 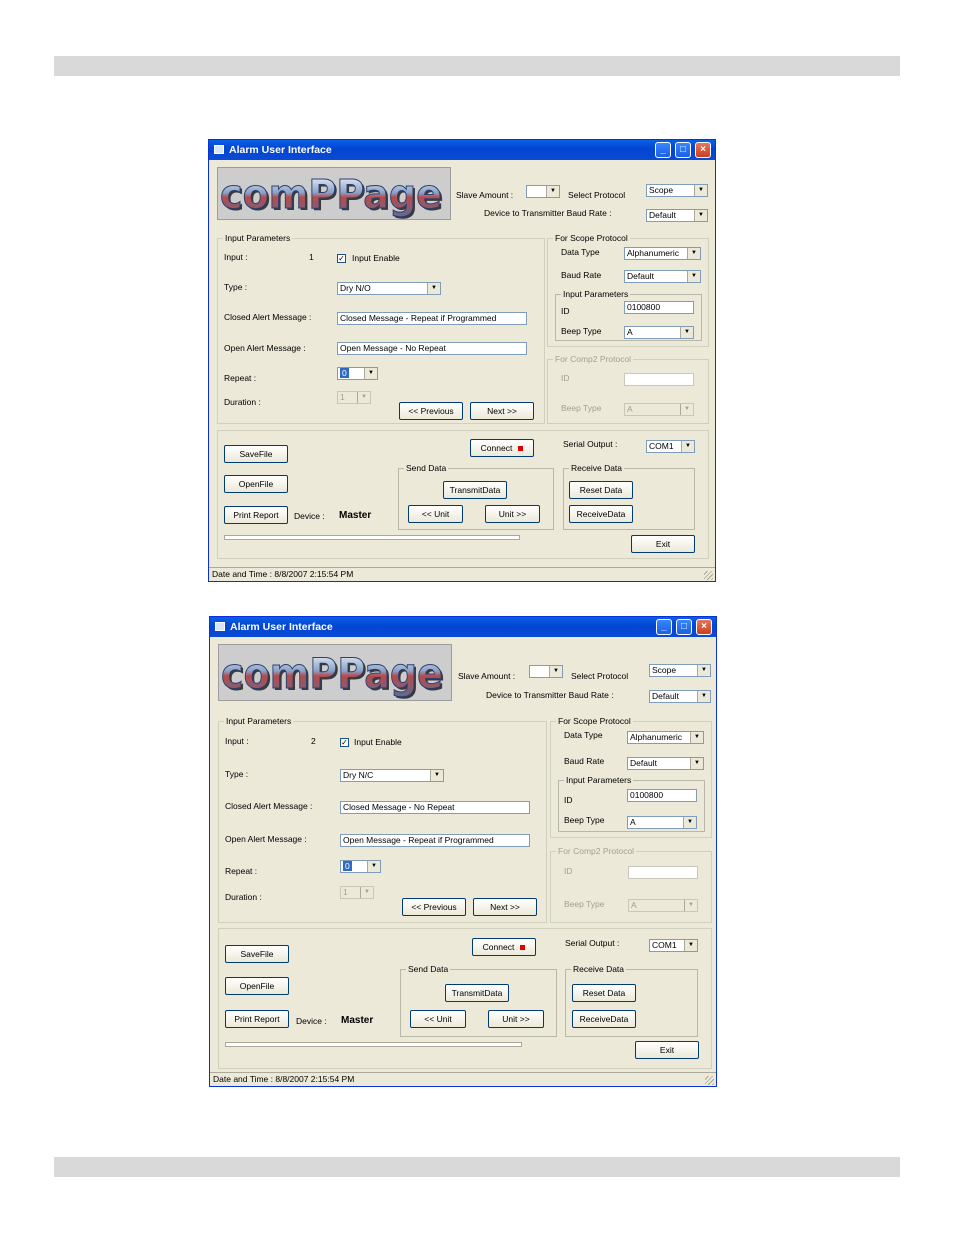 What do you see at coordinates (332, 673) in the screenshot?
I see `svg-text: comPPage` at bounding box center [332, 673].